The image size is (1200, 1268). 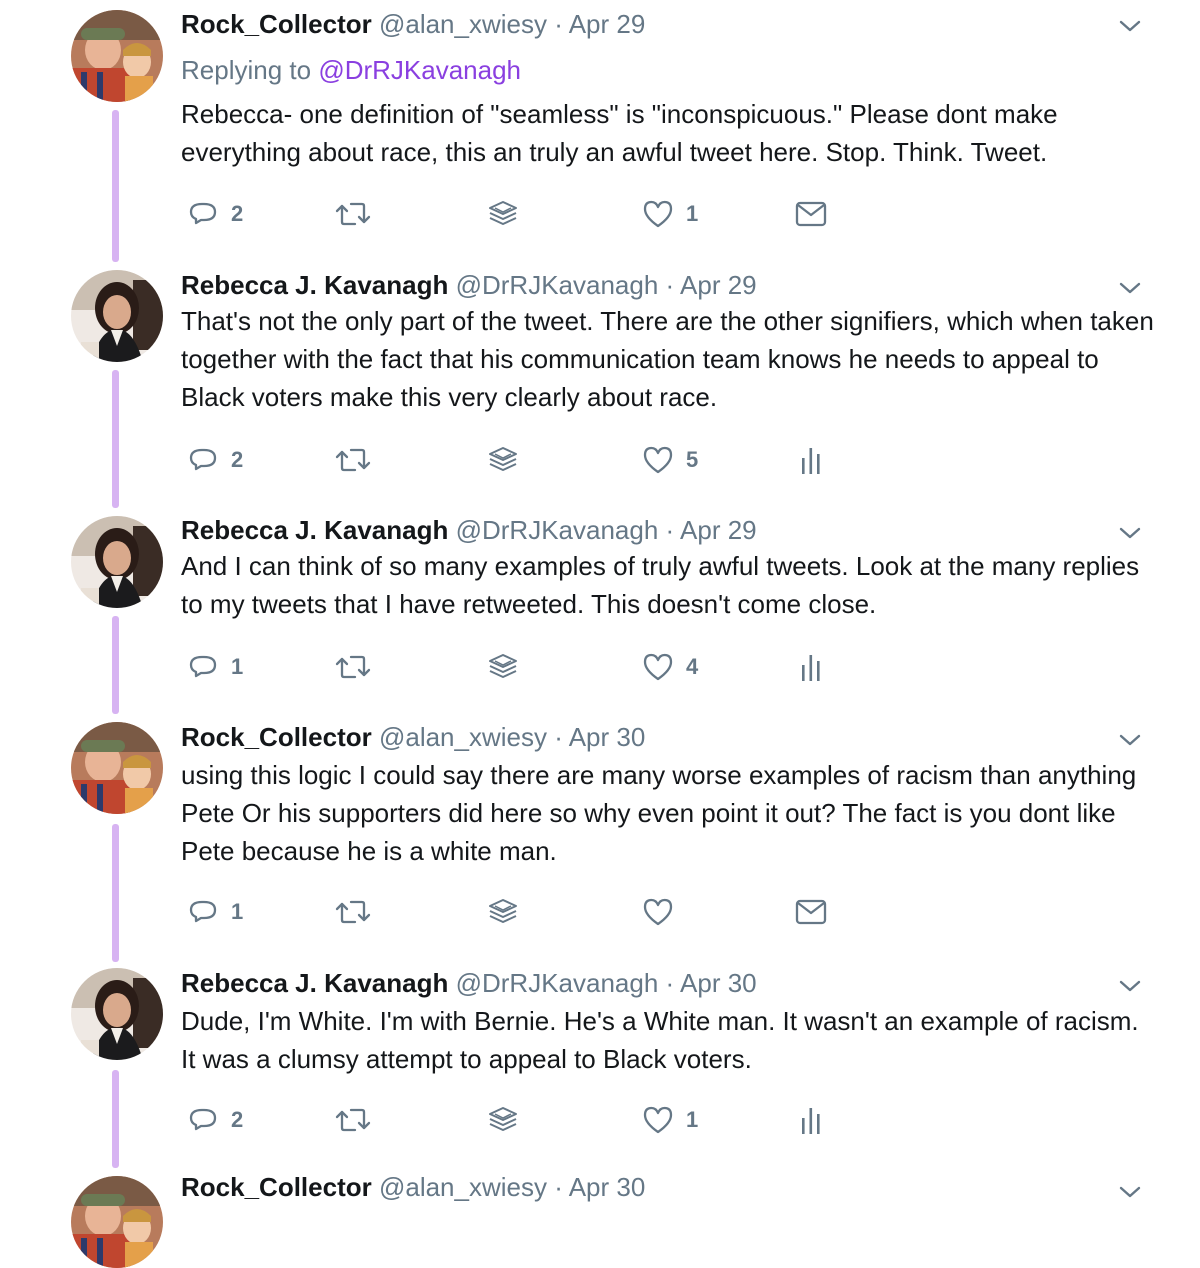 What do you see at coordinates (419, 70) in the screenshot?
I see `mention-link: @DrRJKavanagh` at bounding box center [419, 70].